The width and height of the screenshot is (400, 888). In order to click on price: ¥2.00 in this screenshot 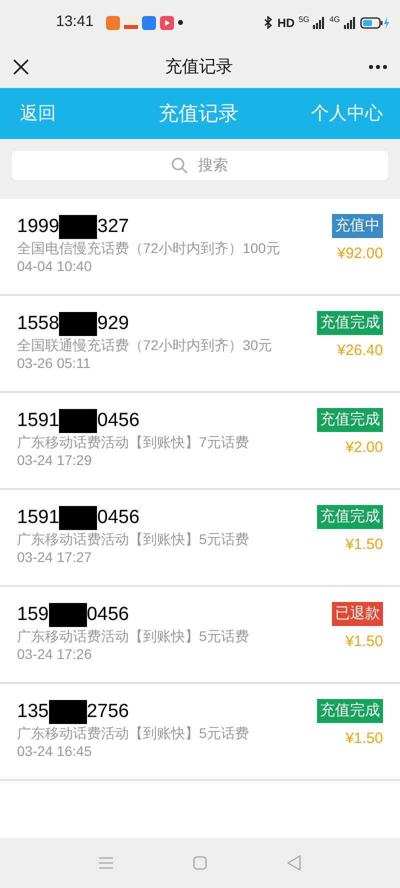, I will do `click(364, 448)`.